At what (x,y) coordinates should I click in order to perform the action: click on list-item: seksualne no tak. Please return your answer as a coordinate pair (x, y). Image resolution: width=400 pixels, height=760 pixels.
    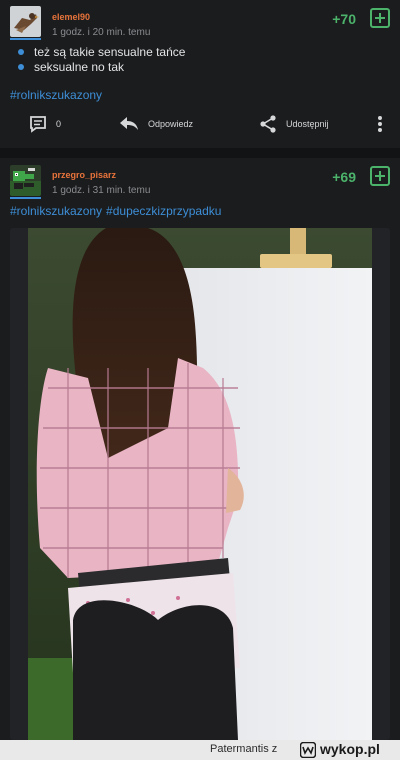
    Looking at the image, I should click on (100, 67).